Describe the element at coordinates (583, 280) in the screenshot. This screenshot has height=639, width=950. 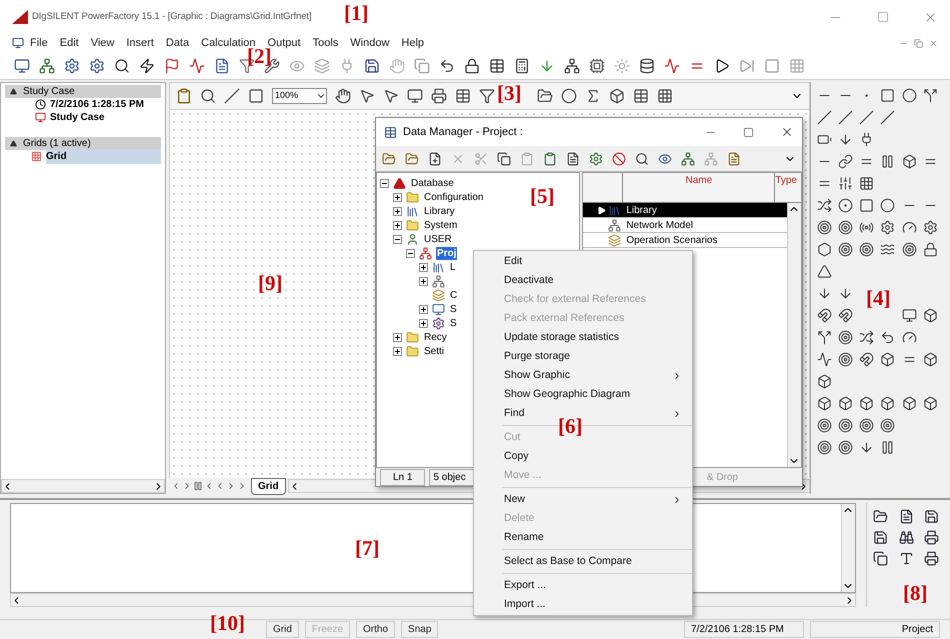
I see `menu-item: Deactivate` at that location.